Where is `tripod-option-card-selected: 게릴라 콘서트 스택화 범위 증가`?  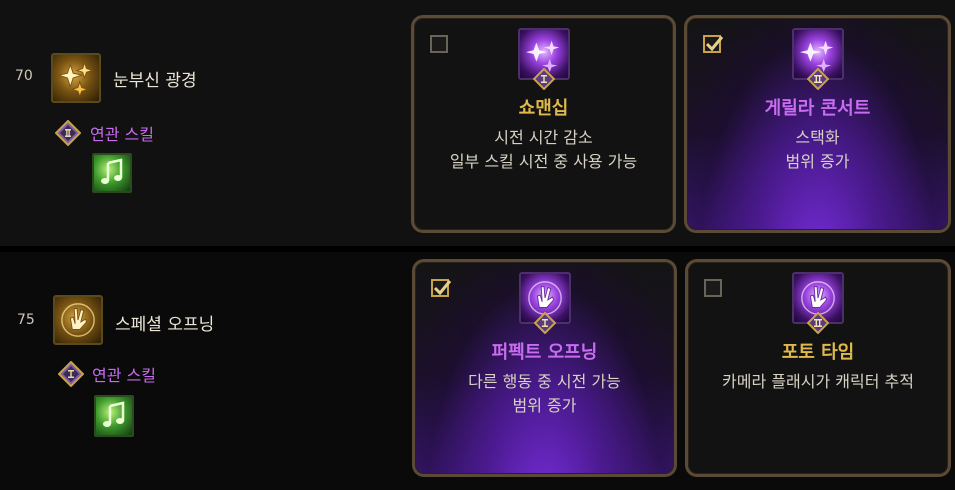 tripod-option-card-selected: 게릴라 콘서트 스택화 범위 증가 is located at coordinates (817, 124).